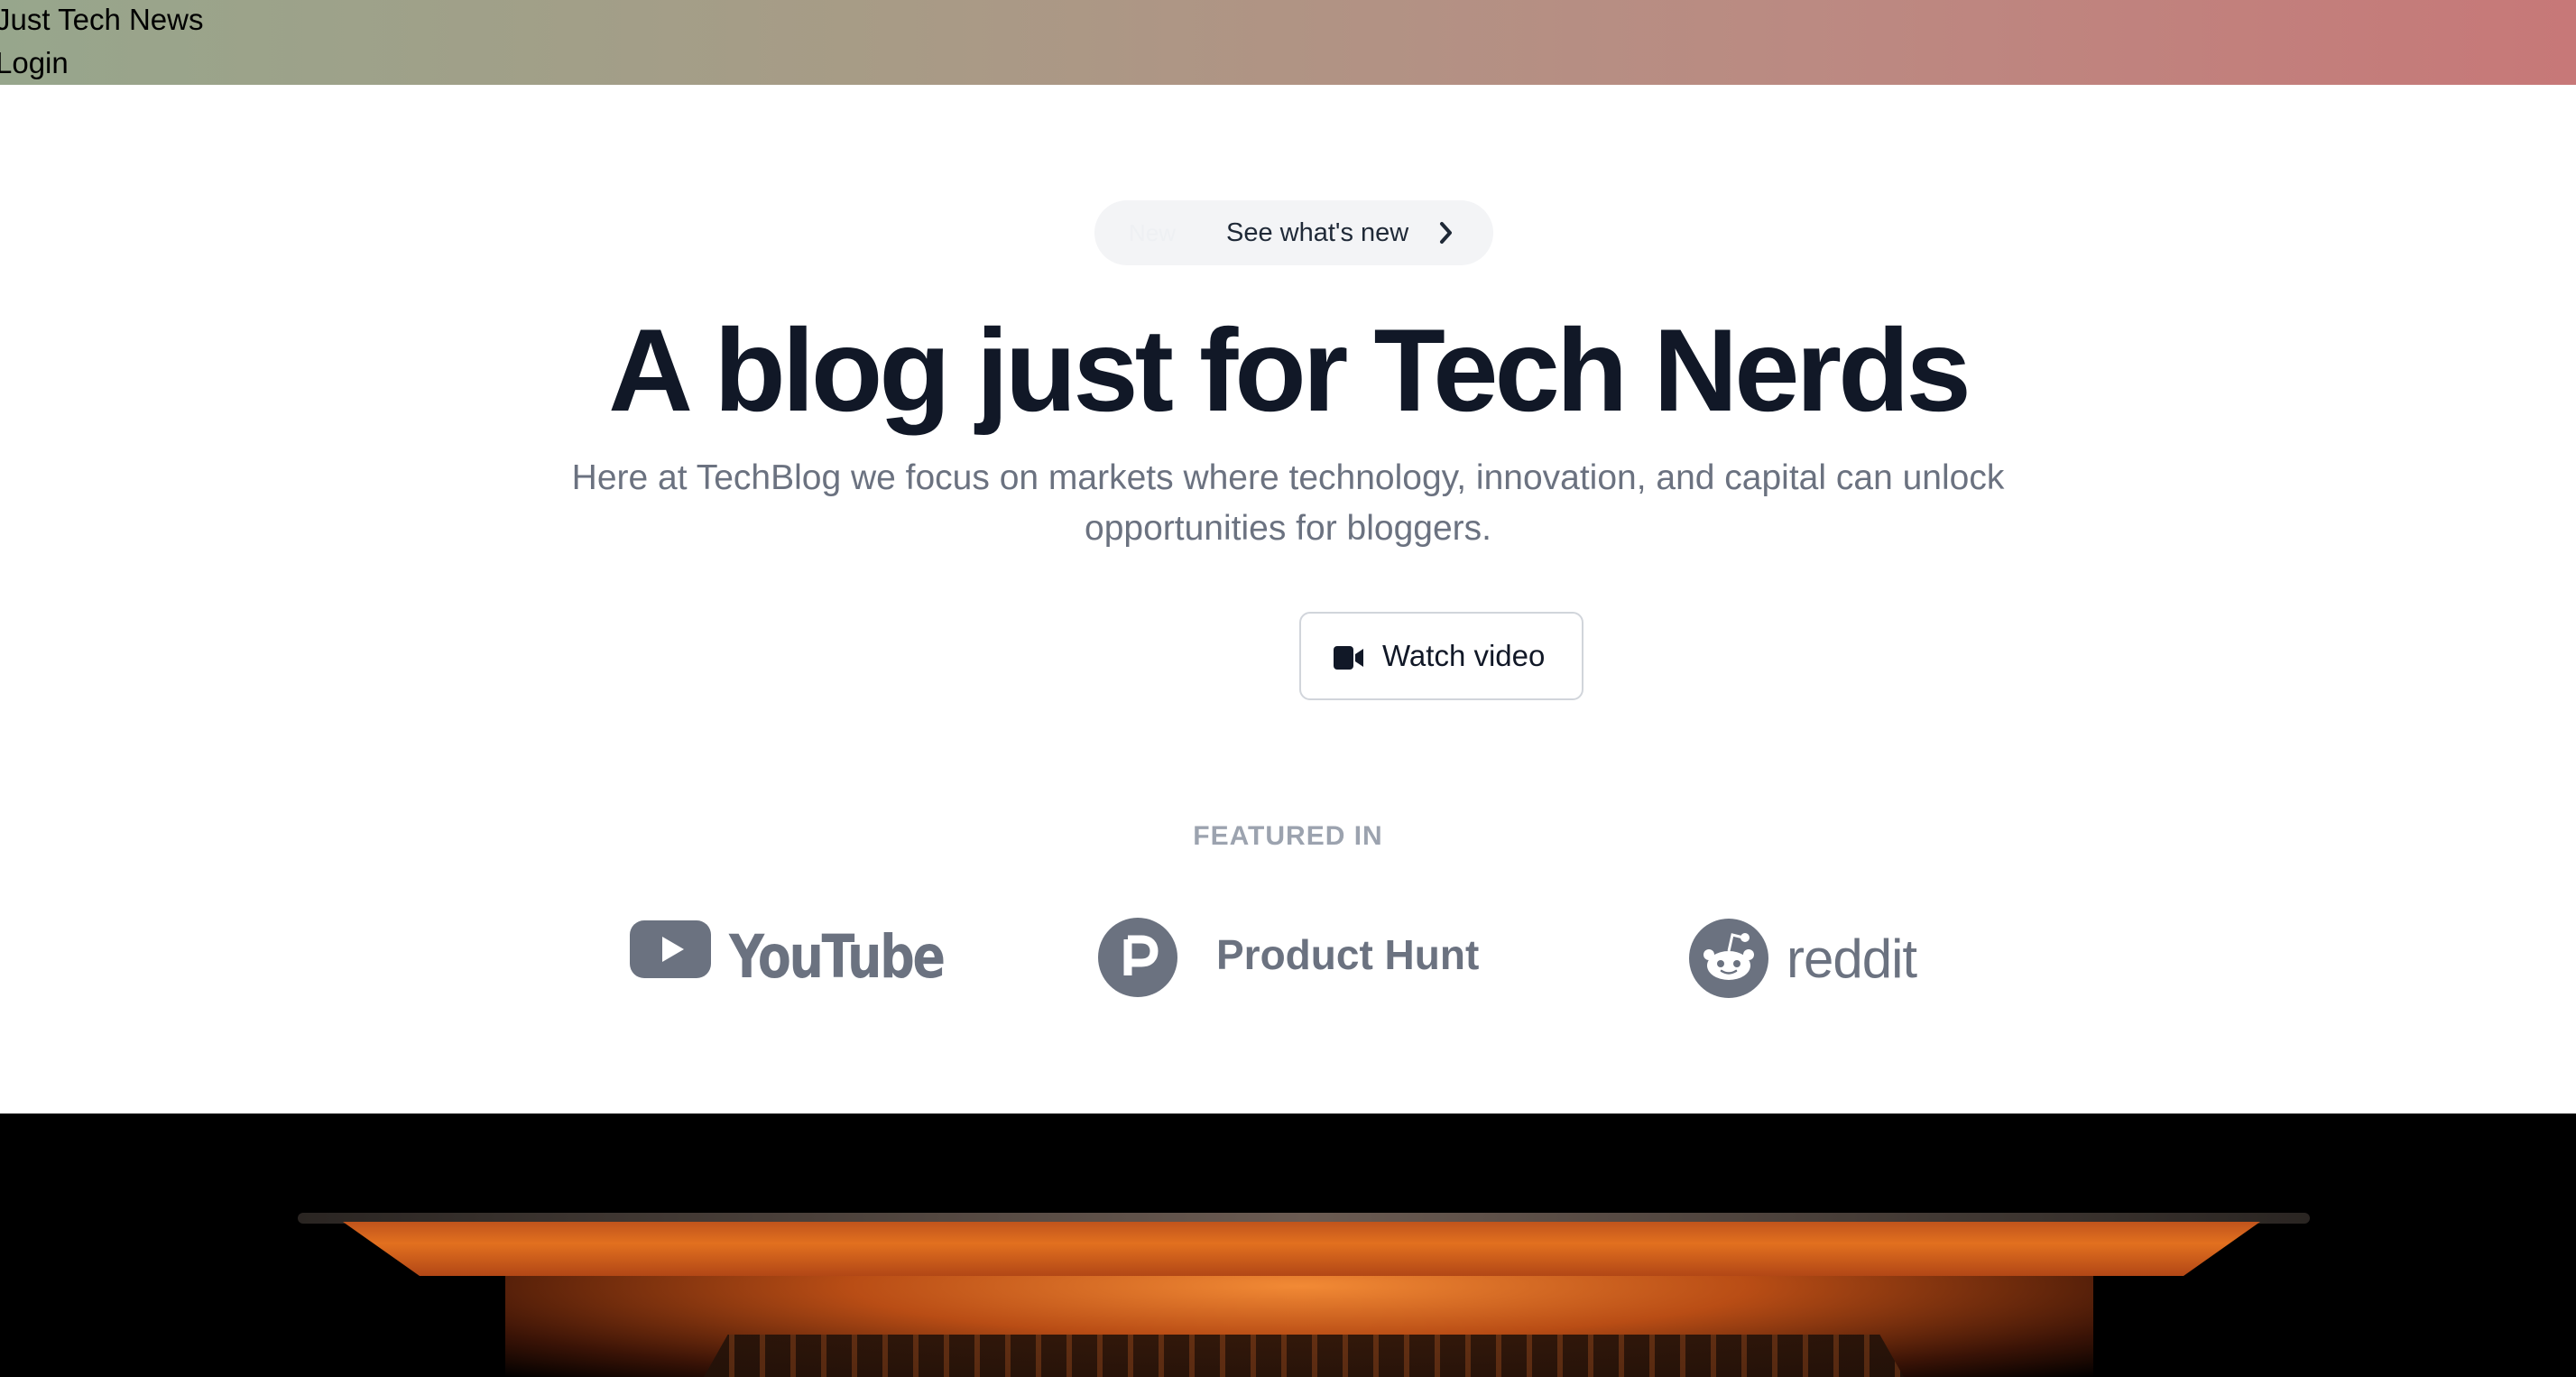 The height and width of the screenshot is (1377, 2576). What do you see at coordinates (1137, 957) in the screenshot?
I see `product-hunt-icon` at bounding box center [1137, 957].